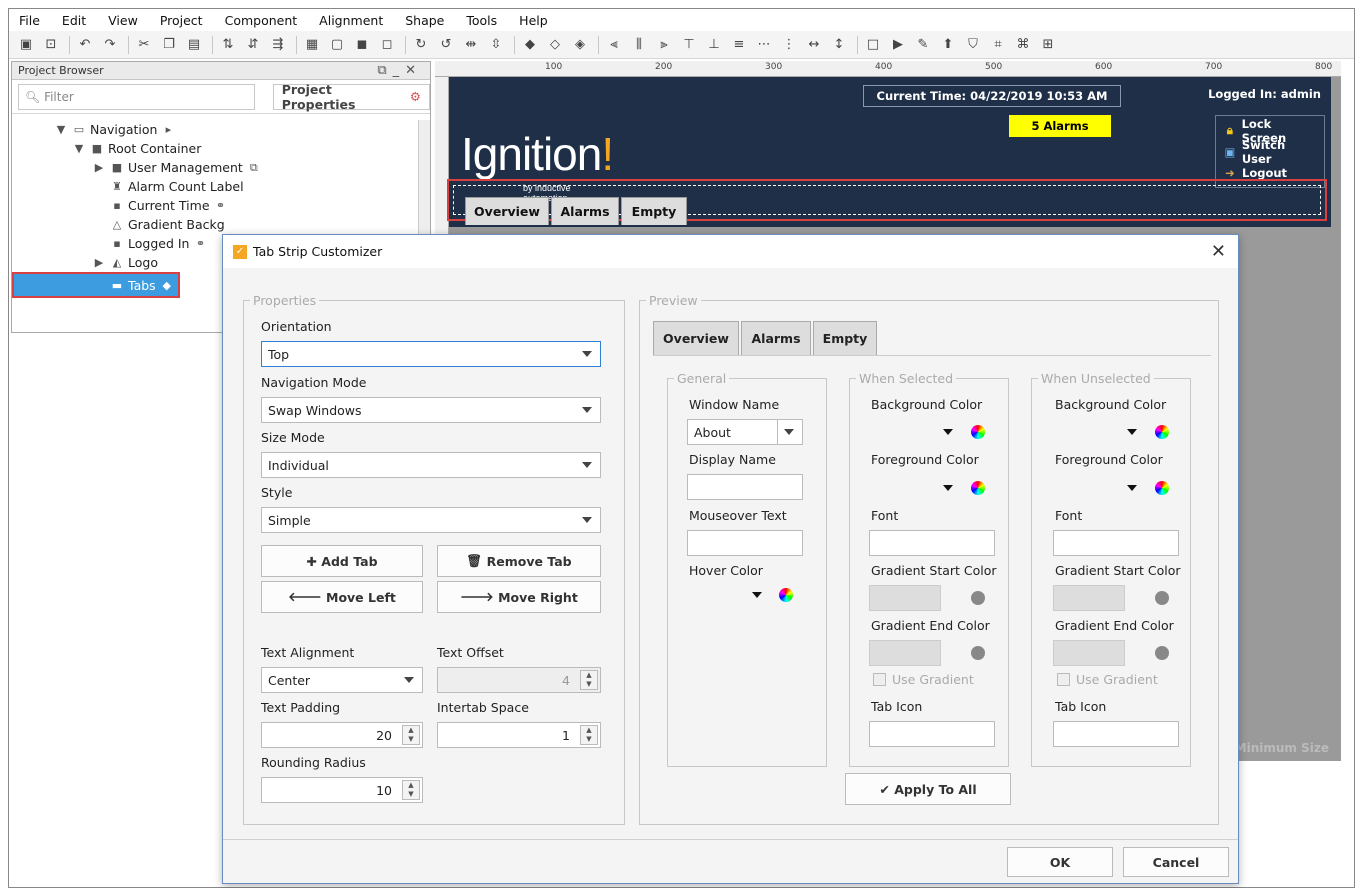 The height and width of the screenshot is (888, 1355). I want to click on unselected-fg-color-dropdown, so click(1132, 488).